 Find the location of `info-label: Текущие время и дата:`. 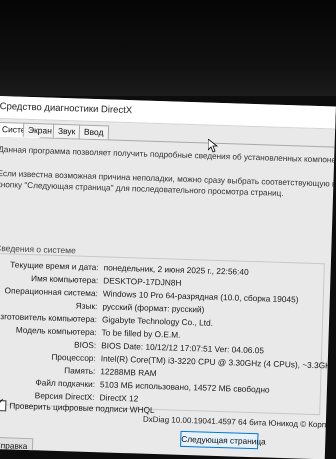

info-label: Текущие время и дата: is located at coordinates (54, 266).